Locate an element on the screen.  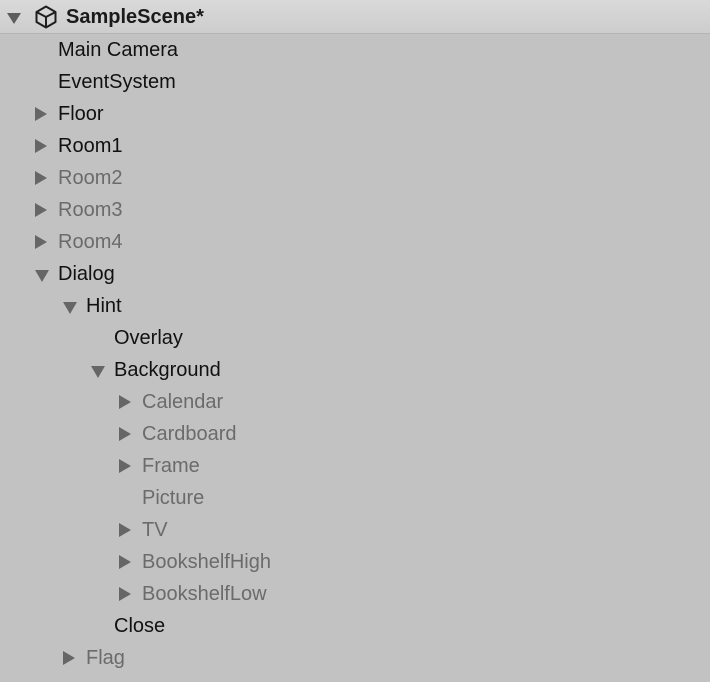
hierarchy-item-label: Main Camera is located at coordinates (118, 50).